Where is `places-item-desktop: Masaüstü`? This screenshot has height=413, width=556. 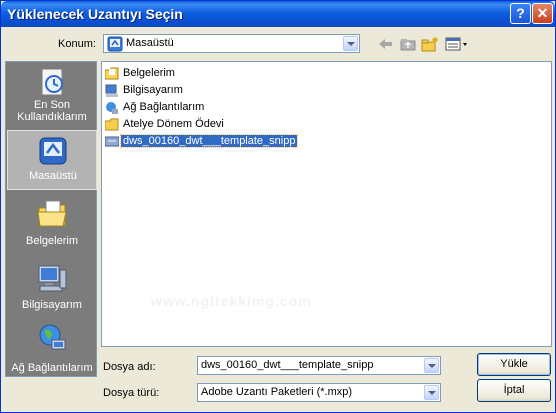
places-item-desktop: Masaüstü is located at coordinates (52, 160).